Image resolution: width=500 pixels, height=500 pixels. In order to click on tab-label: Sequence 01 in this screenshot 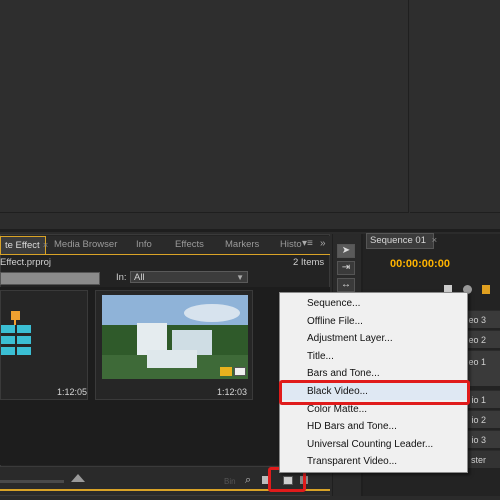, I will do `click(398, 240)`.